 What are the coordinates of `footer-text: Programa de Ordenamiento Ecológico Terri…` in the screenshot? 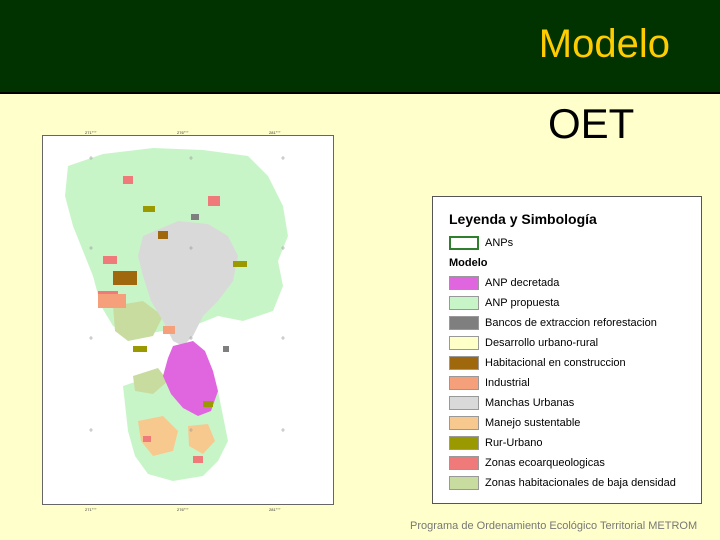 It's located at (554, 526).